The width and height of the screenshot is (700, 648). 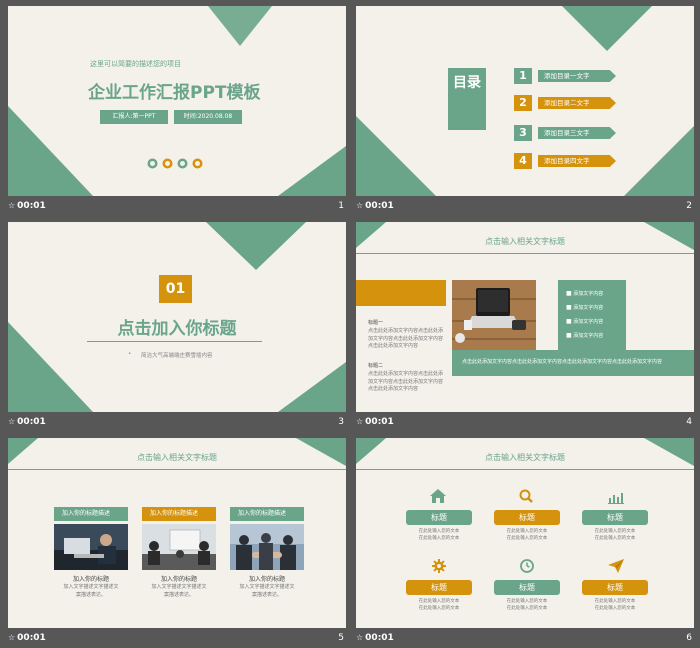 I want to click on slide-3-title: 点击加入你标题, so click(x=177, y=329).